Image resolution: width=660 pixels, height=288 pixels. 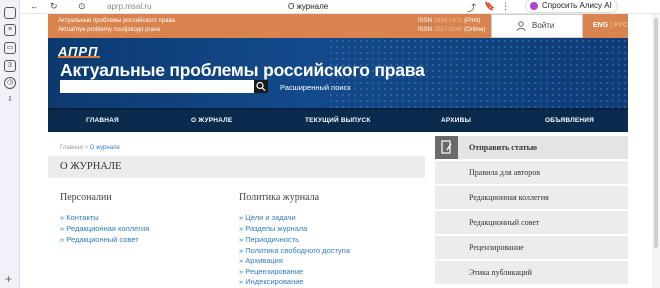 I want to click on contacts-link: Контакты, so click(x=79, y=217).